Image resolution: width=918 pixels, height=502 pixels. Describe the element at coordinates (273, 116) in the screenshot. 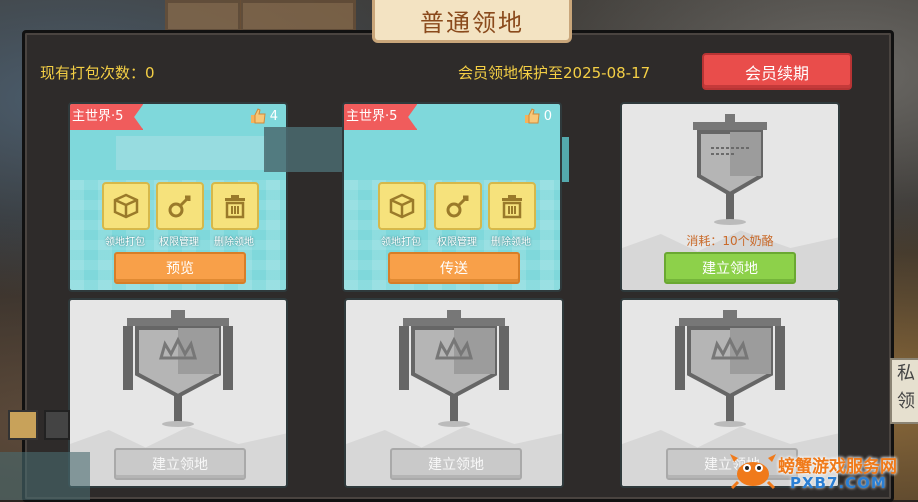

I see `like-count: 4` at that location.